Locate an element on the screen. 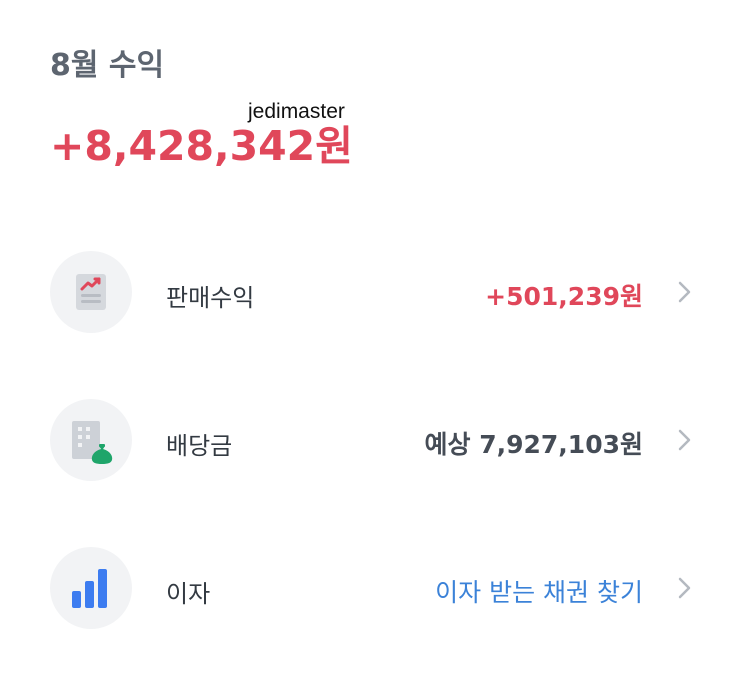 The width and height of the screenshot is (743, 689). dividend-building-icon is located at coordinates (91, 440).